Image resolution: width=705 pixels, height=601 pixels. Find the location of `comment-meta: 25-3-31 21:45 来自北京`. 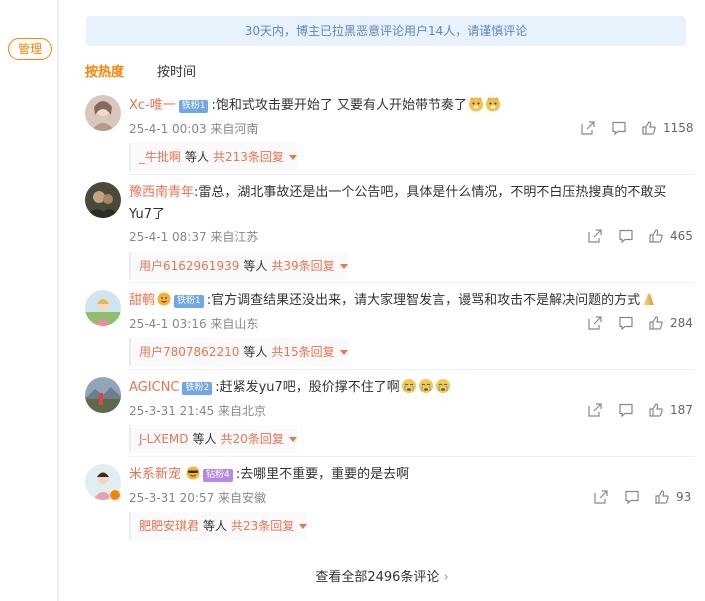

comment-meta: 25-3-31 21:45 来自北京 is located at coordinates (198, 411).